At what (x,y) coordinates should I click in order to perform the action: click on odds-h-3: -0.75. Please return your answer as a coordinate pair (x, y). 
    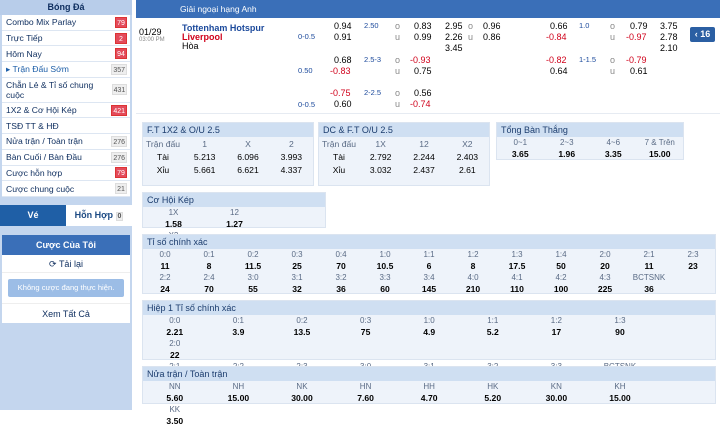
    Looking at the image, I should click on (340, 93).